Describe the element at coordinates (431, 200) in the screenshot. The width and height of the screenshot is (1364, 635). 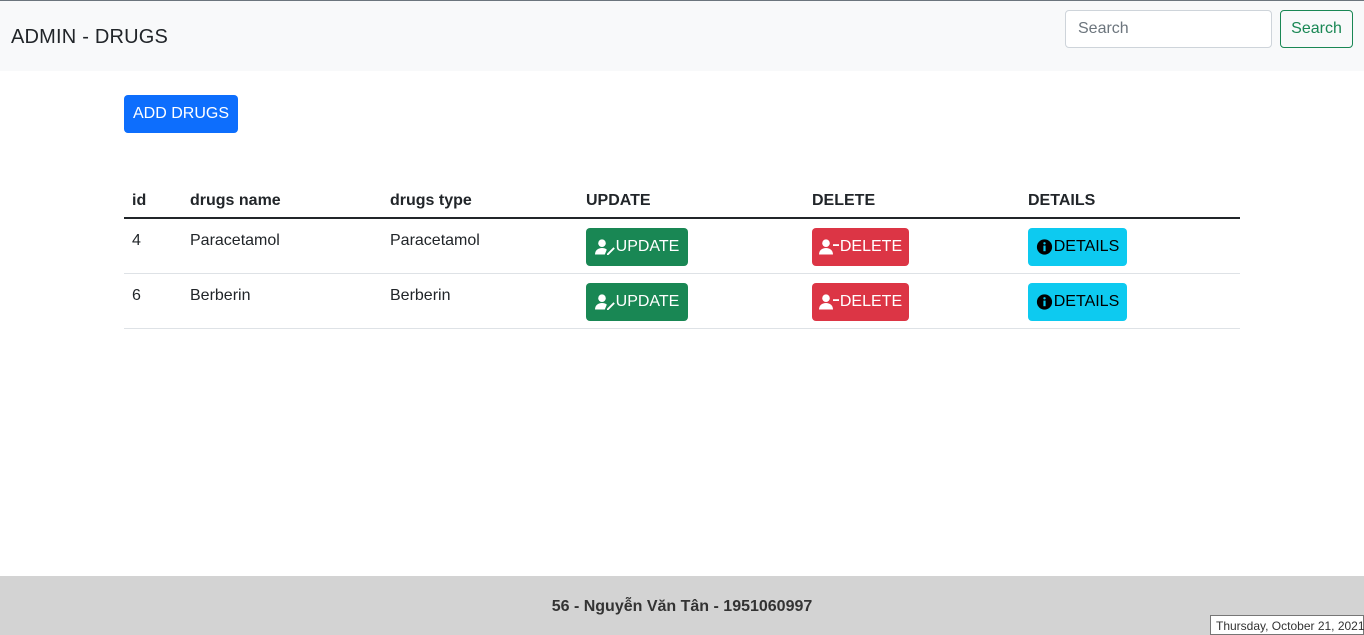
I see `column-header-drugs-type: drugs type` at that location.